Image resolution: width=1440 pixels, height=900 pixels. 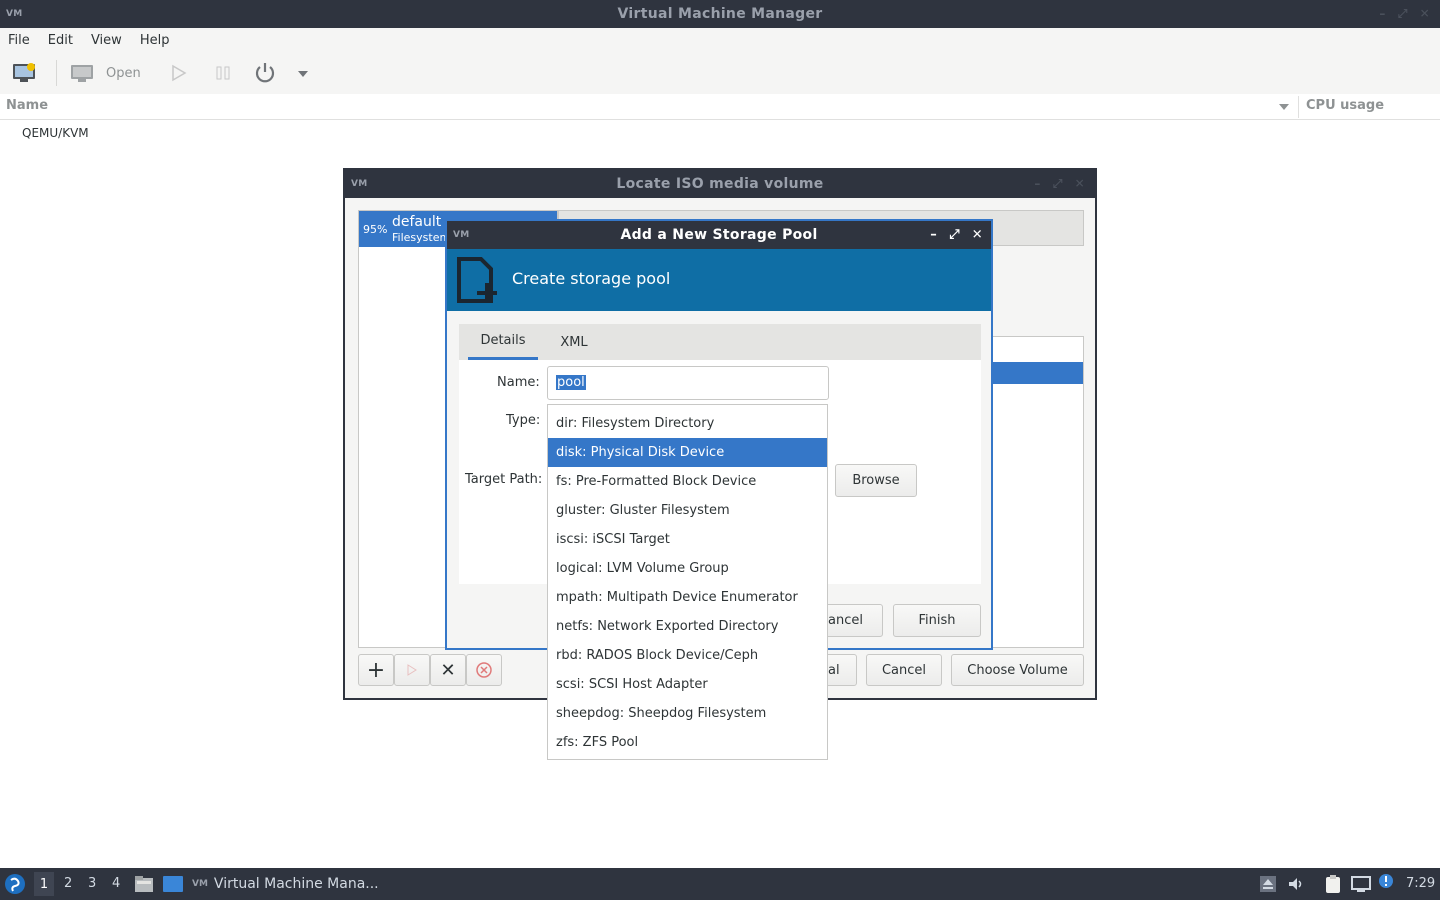 What do you see at coordinates (110, 73) in the screenshot?
I see `open-button: Open` at bounding box center [110, 73].